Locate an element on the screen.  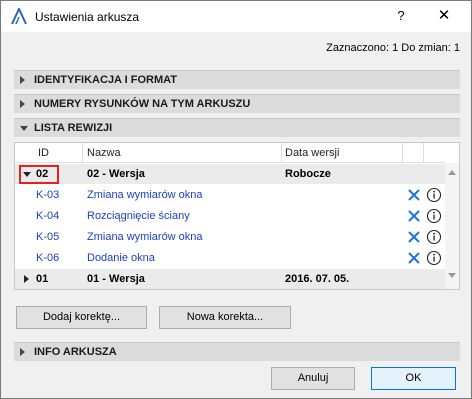
column-header-date: Data wersji is located at coordinates (312, 153).